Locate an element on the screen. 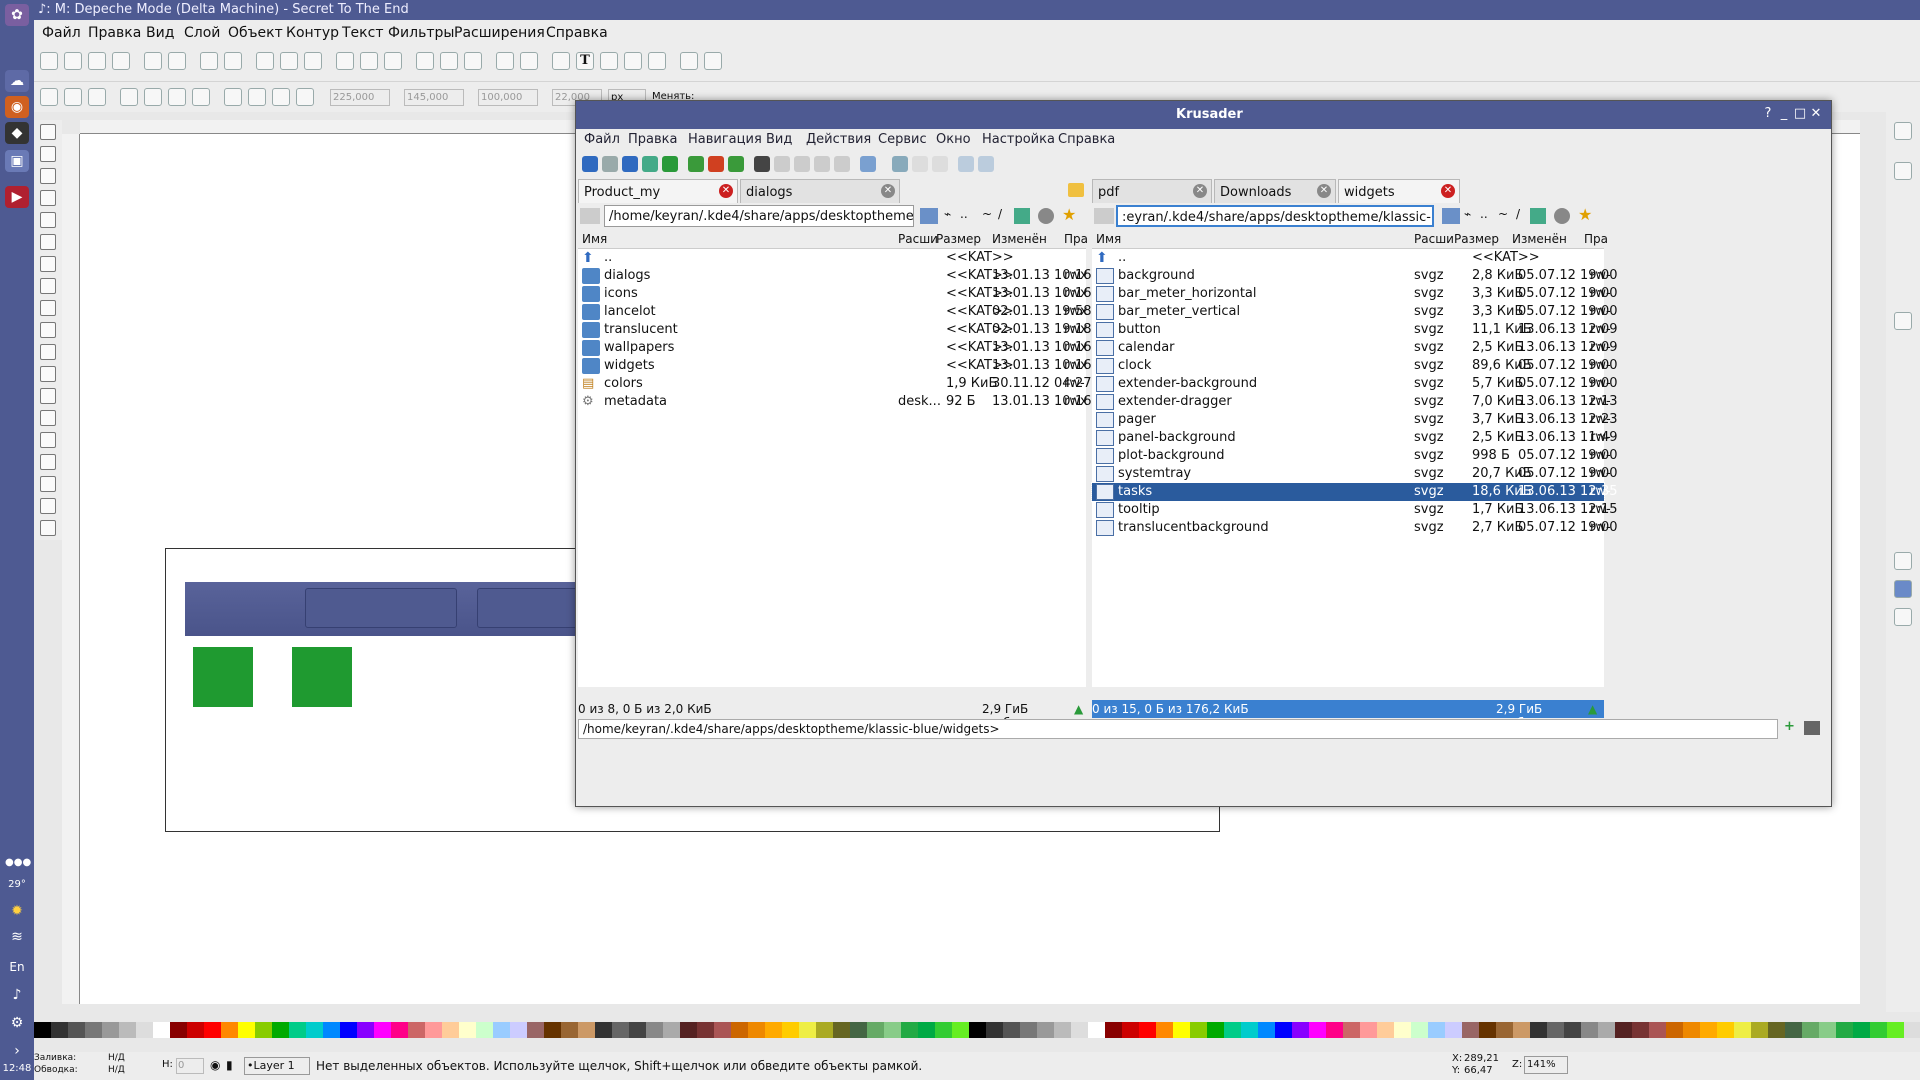 Image resolution: width=1920 pixels, height=1080 pixels. root-icon: ⌁ is located at coordinates (947, 214).